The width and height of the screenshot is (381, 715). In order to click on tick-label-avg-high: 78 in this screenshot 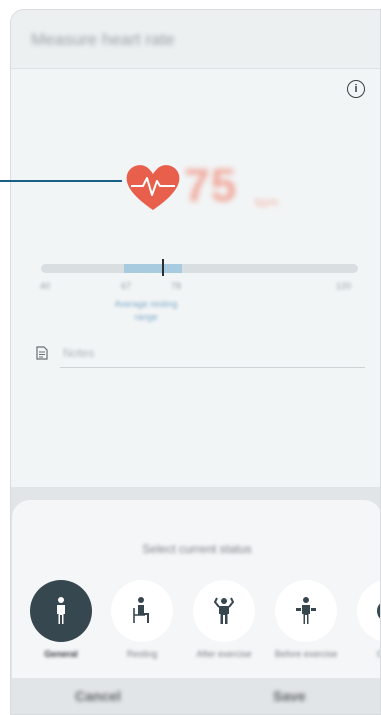, I will do `click(176, 286)`.